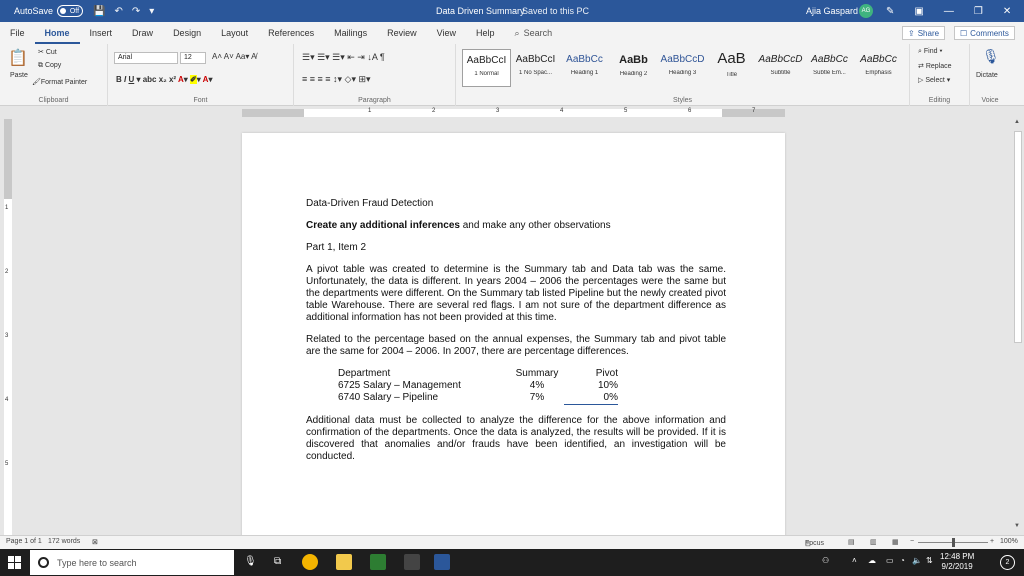 This screenshot has width=1024, height=576. What do you see at coordinates (486, 68) in the screenshot?
I see `style-tile: AaBbCcI 1 Normal` at bounding box center [486, 68].